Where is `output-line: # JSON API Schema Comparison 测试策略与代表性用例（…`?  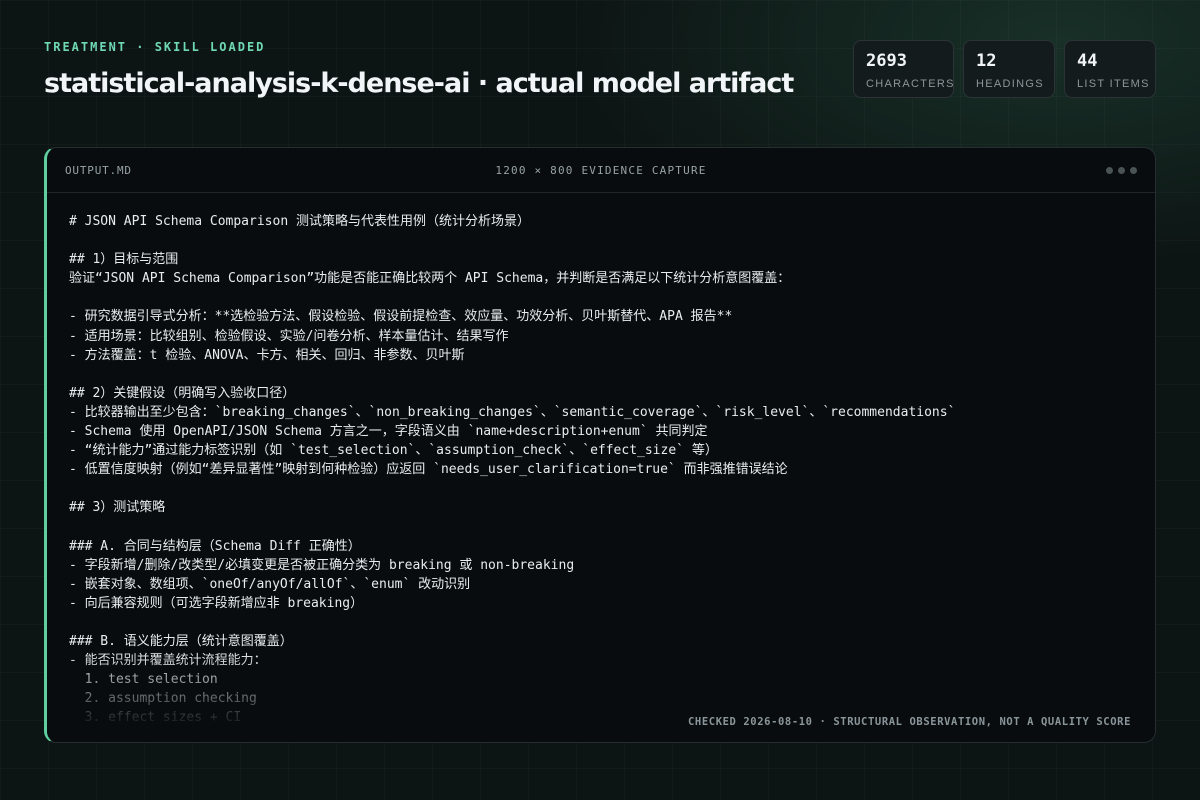 output-line: # JSON API Schema Comparison 测试策略与代表性用例（… is located at coordinates (299, 221).